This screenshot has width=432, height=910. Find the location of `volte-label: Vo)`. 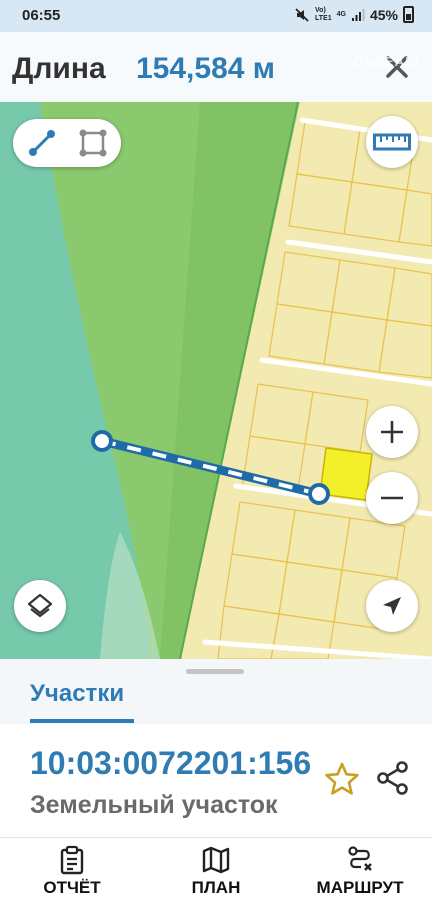

volte-label: Vo) is located at coordinates (320, 10).